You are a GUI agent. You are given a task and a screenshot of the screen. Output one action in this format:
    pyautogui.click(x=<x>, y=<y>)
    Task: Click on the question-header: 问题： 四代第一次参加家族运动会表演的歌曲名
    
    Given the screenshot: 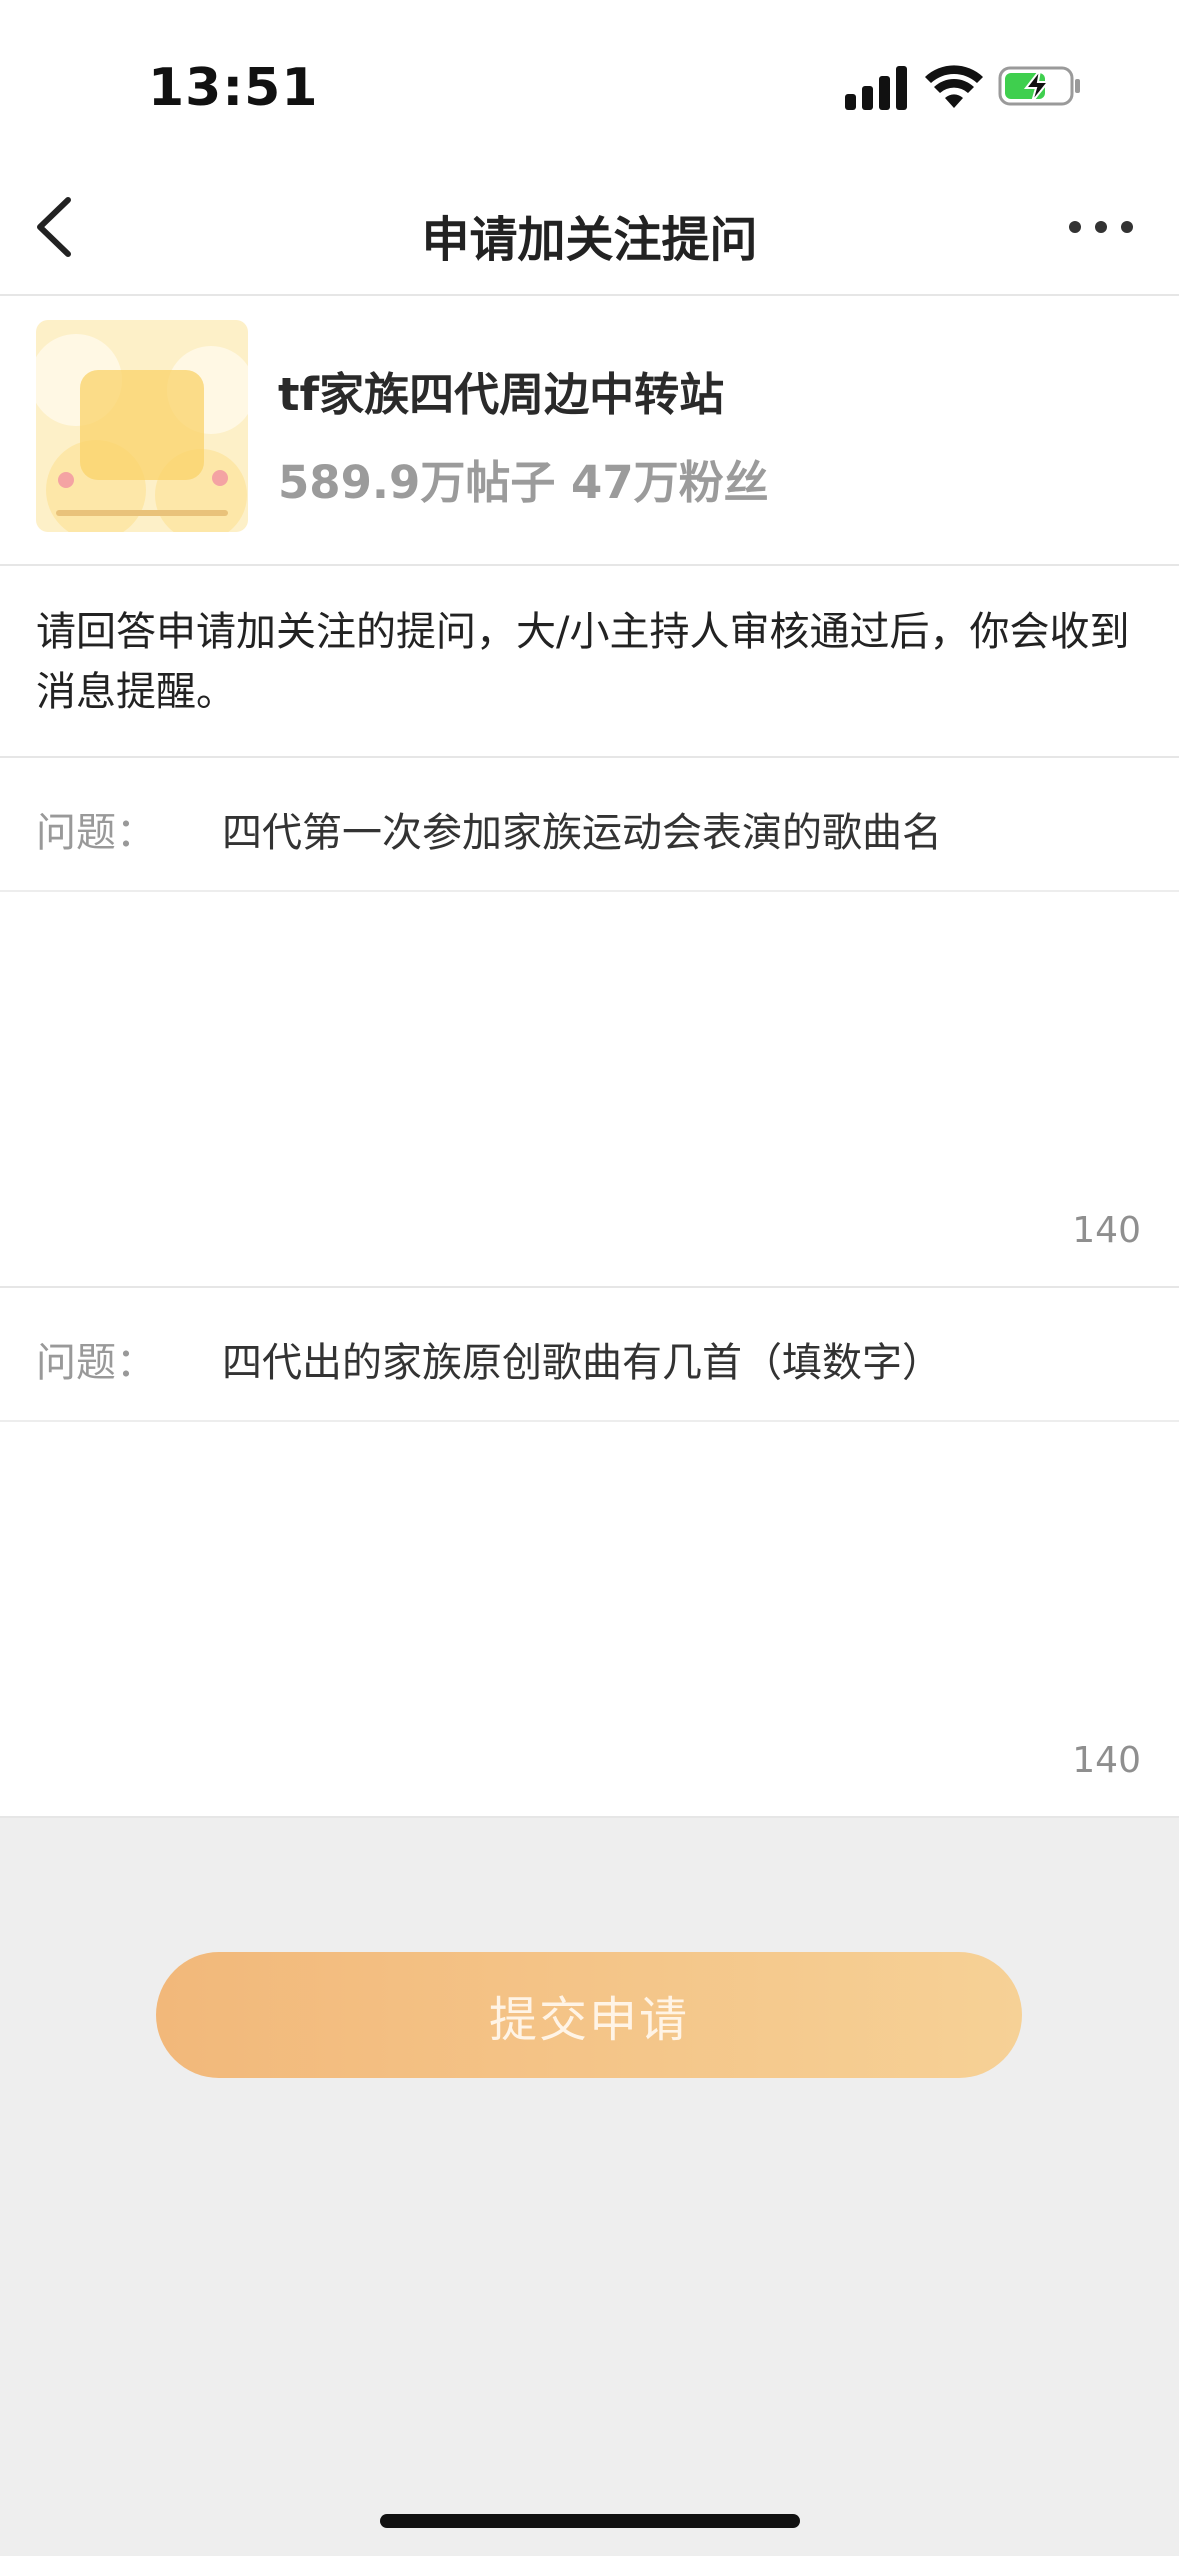 What is the action you would take?
    pyautogui.click(x=589, y=825)
    